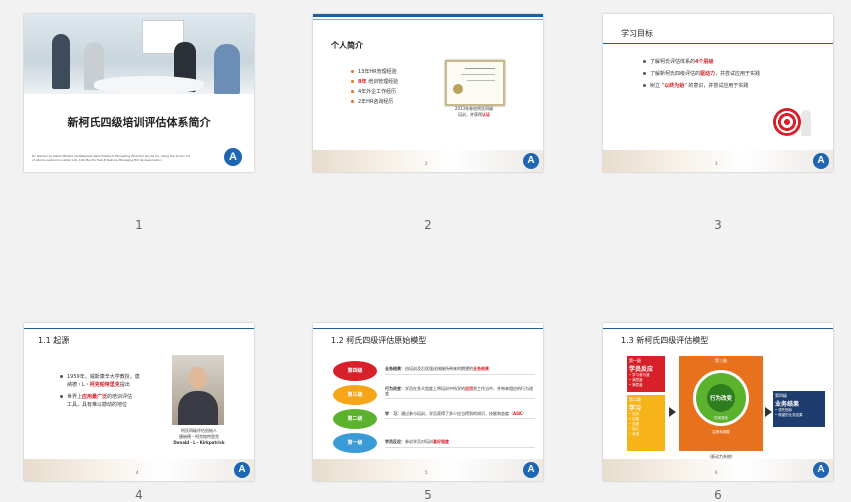 The width and height of the screenshot is (851, 502). What do you see at coordinates (379, 340) in the screenshot?
I see `slide-5-title: 1.2 柯氏四级评估原始模型` at bounding box center [379, 340].